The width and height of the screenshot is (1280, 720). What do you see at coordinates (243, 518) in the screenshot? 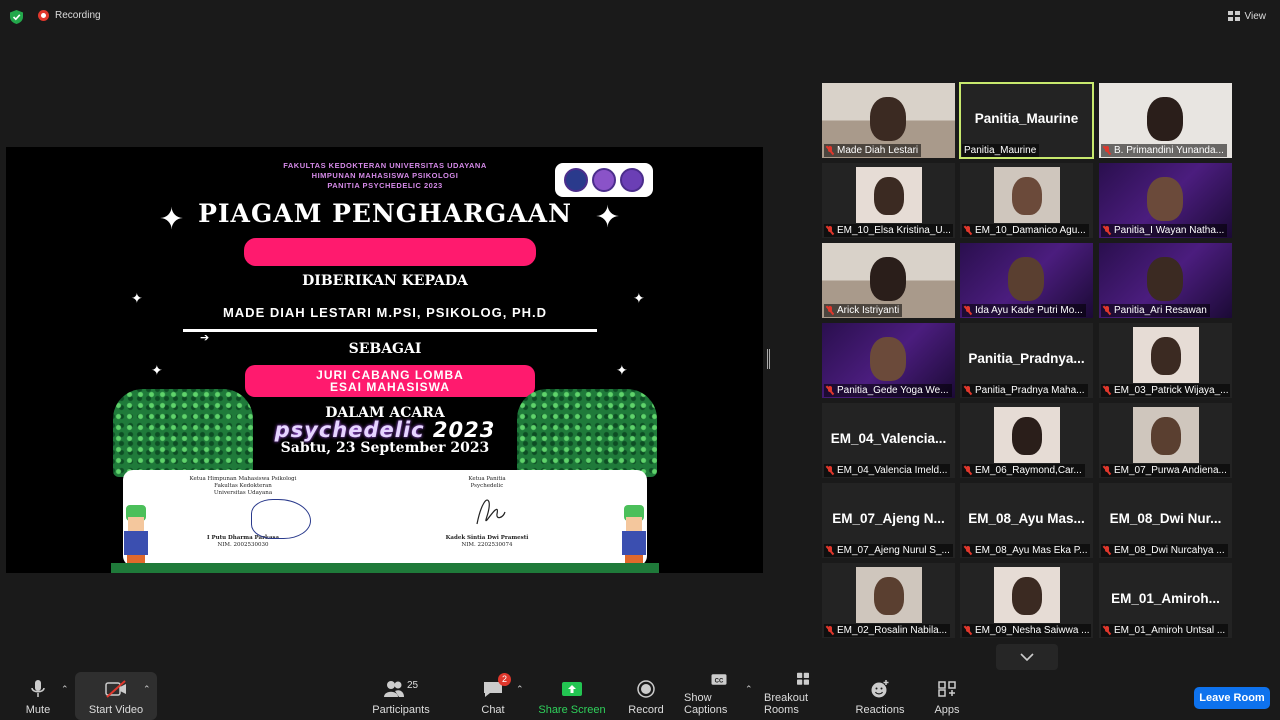
I see `signature-space` at bounding box center [243, 518].